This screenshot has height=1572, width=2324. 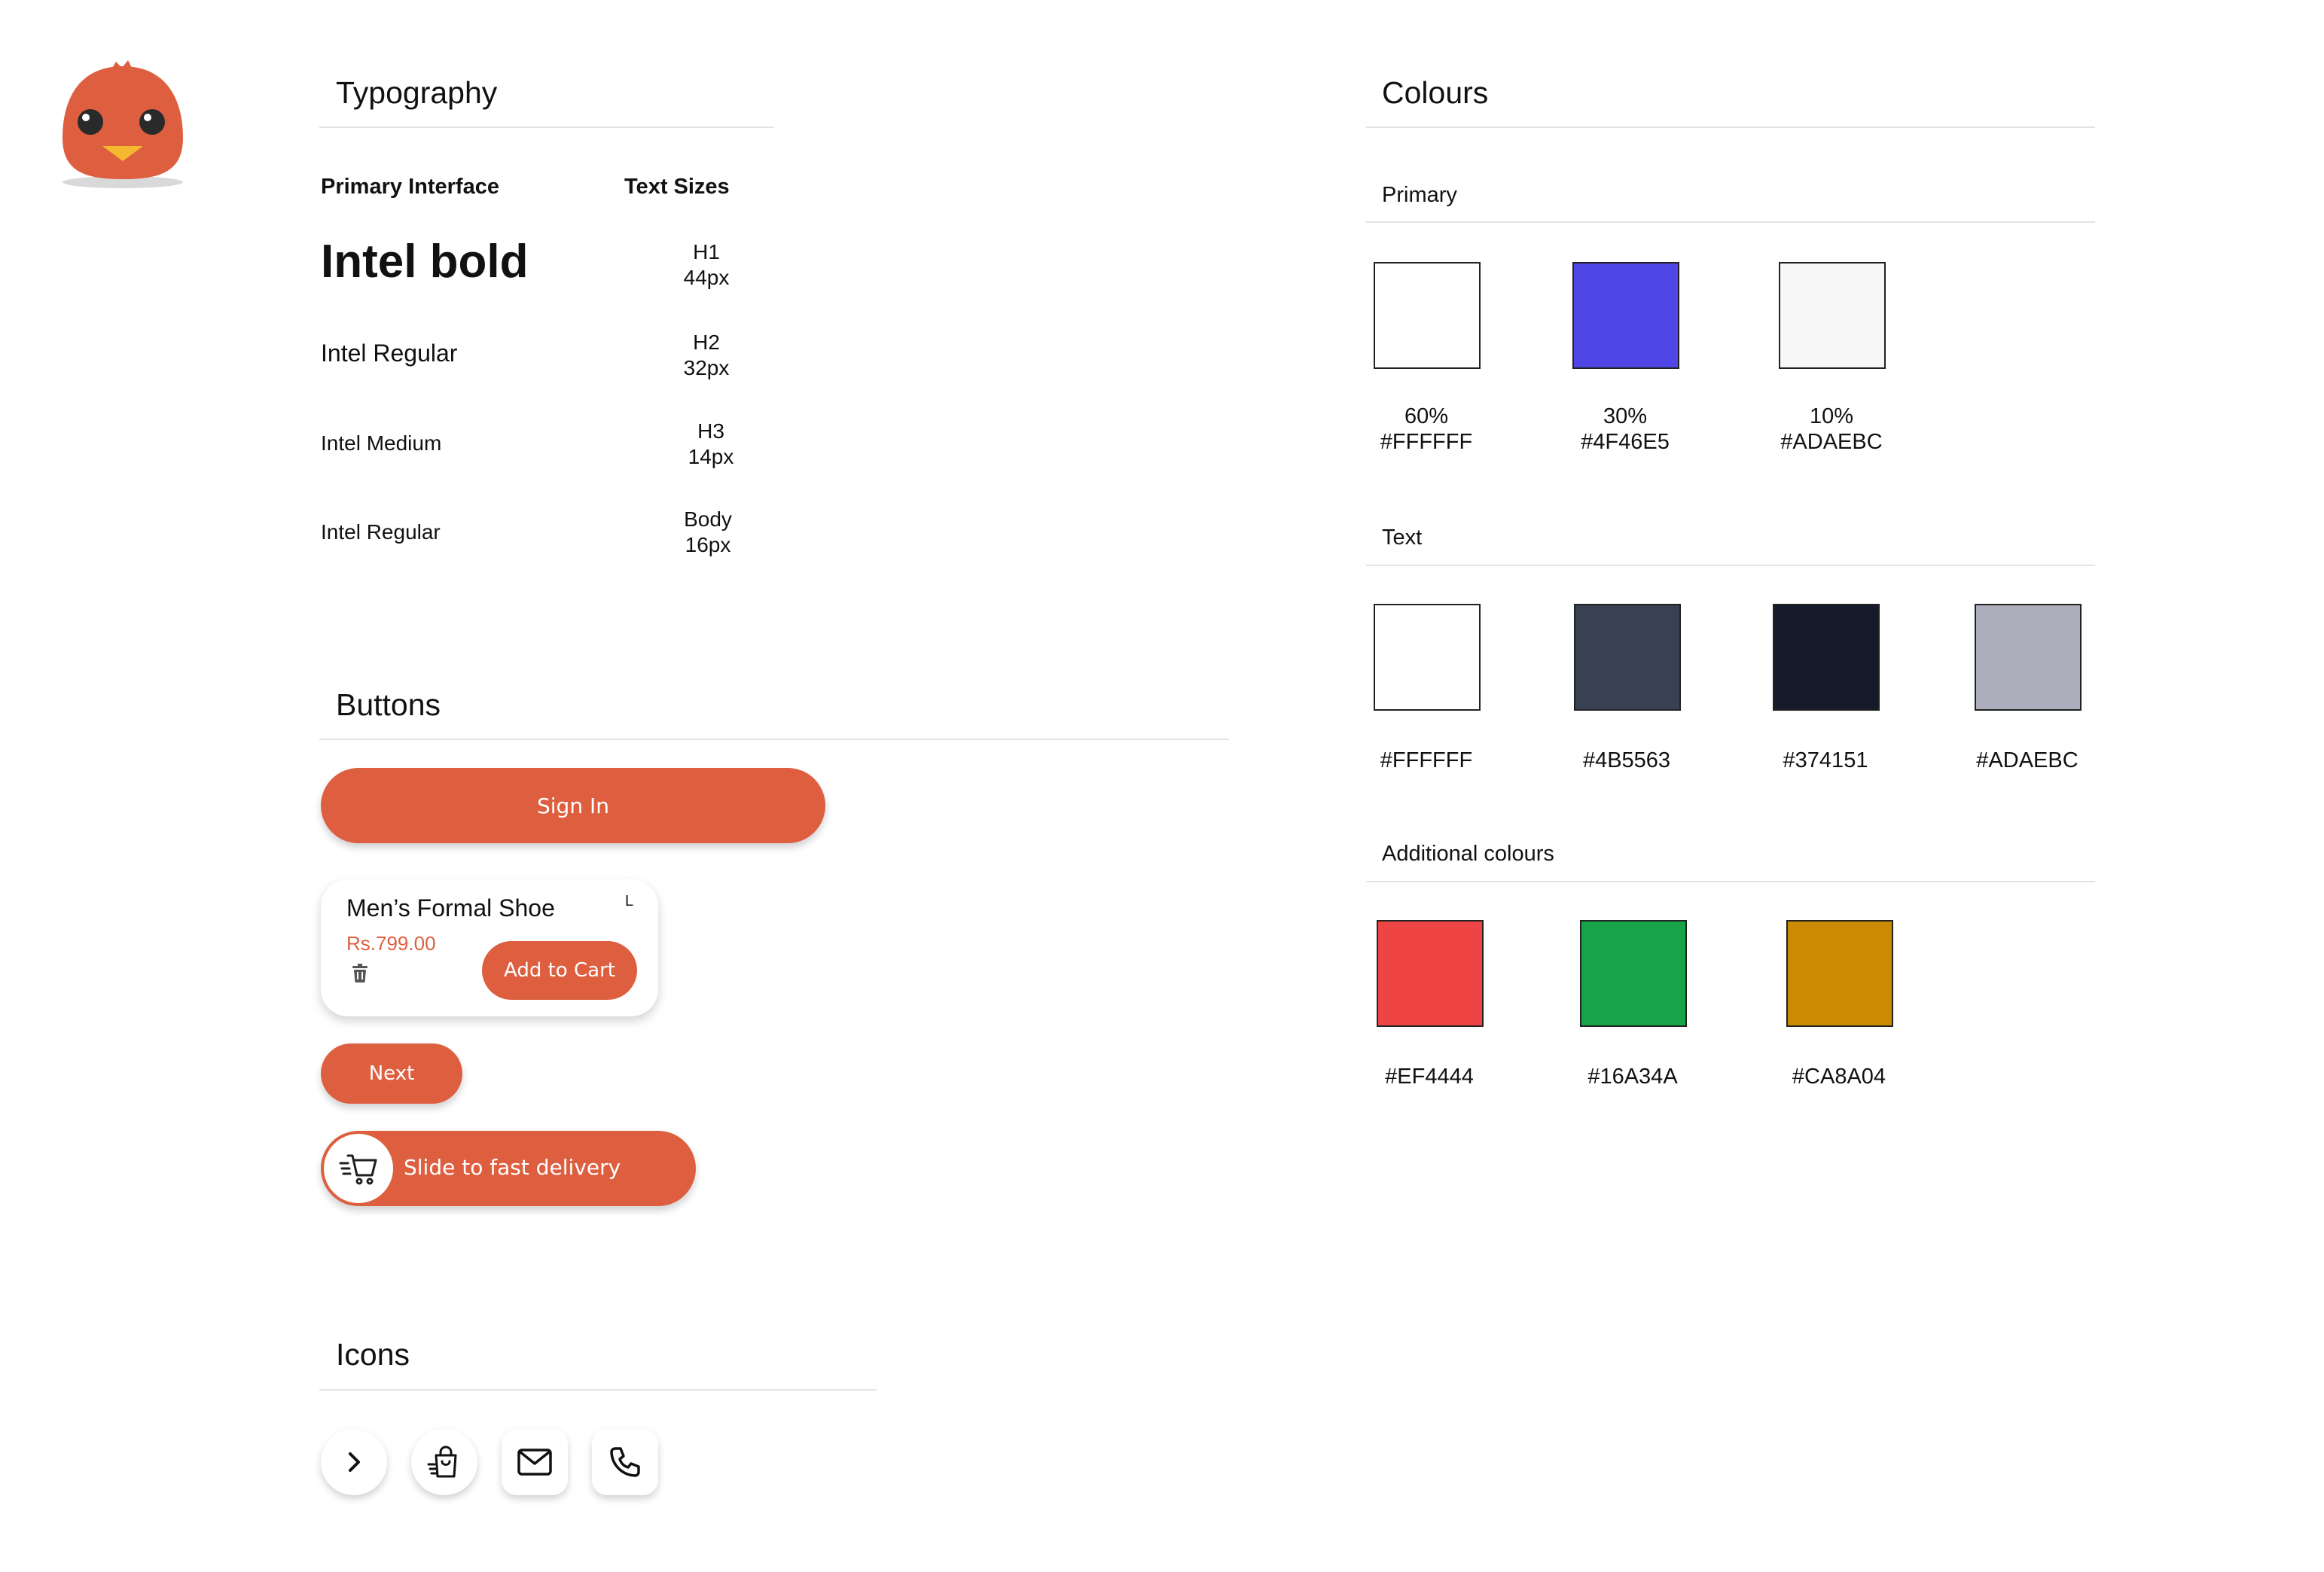 I want to click on additional-swatch-red, so click(x=1430, y=973).